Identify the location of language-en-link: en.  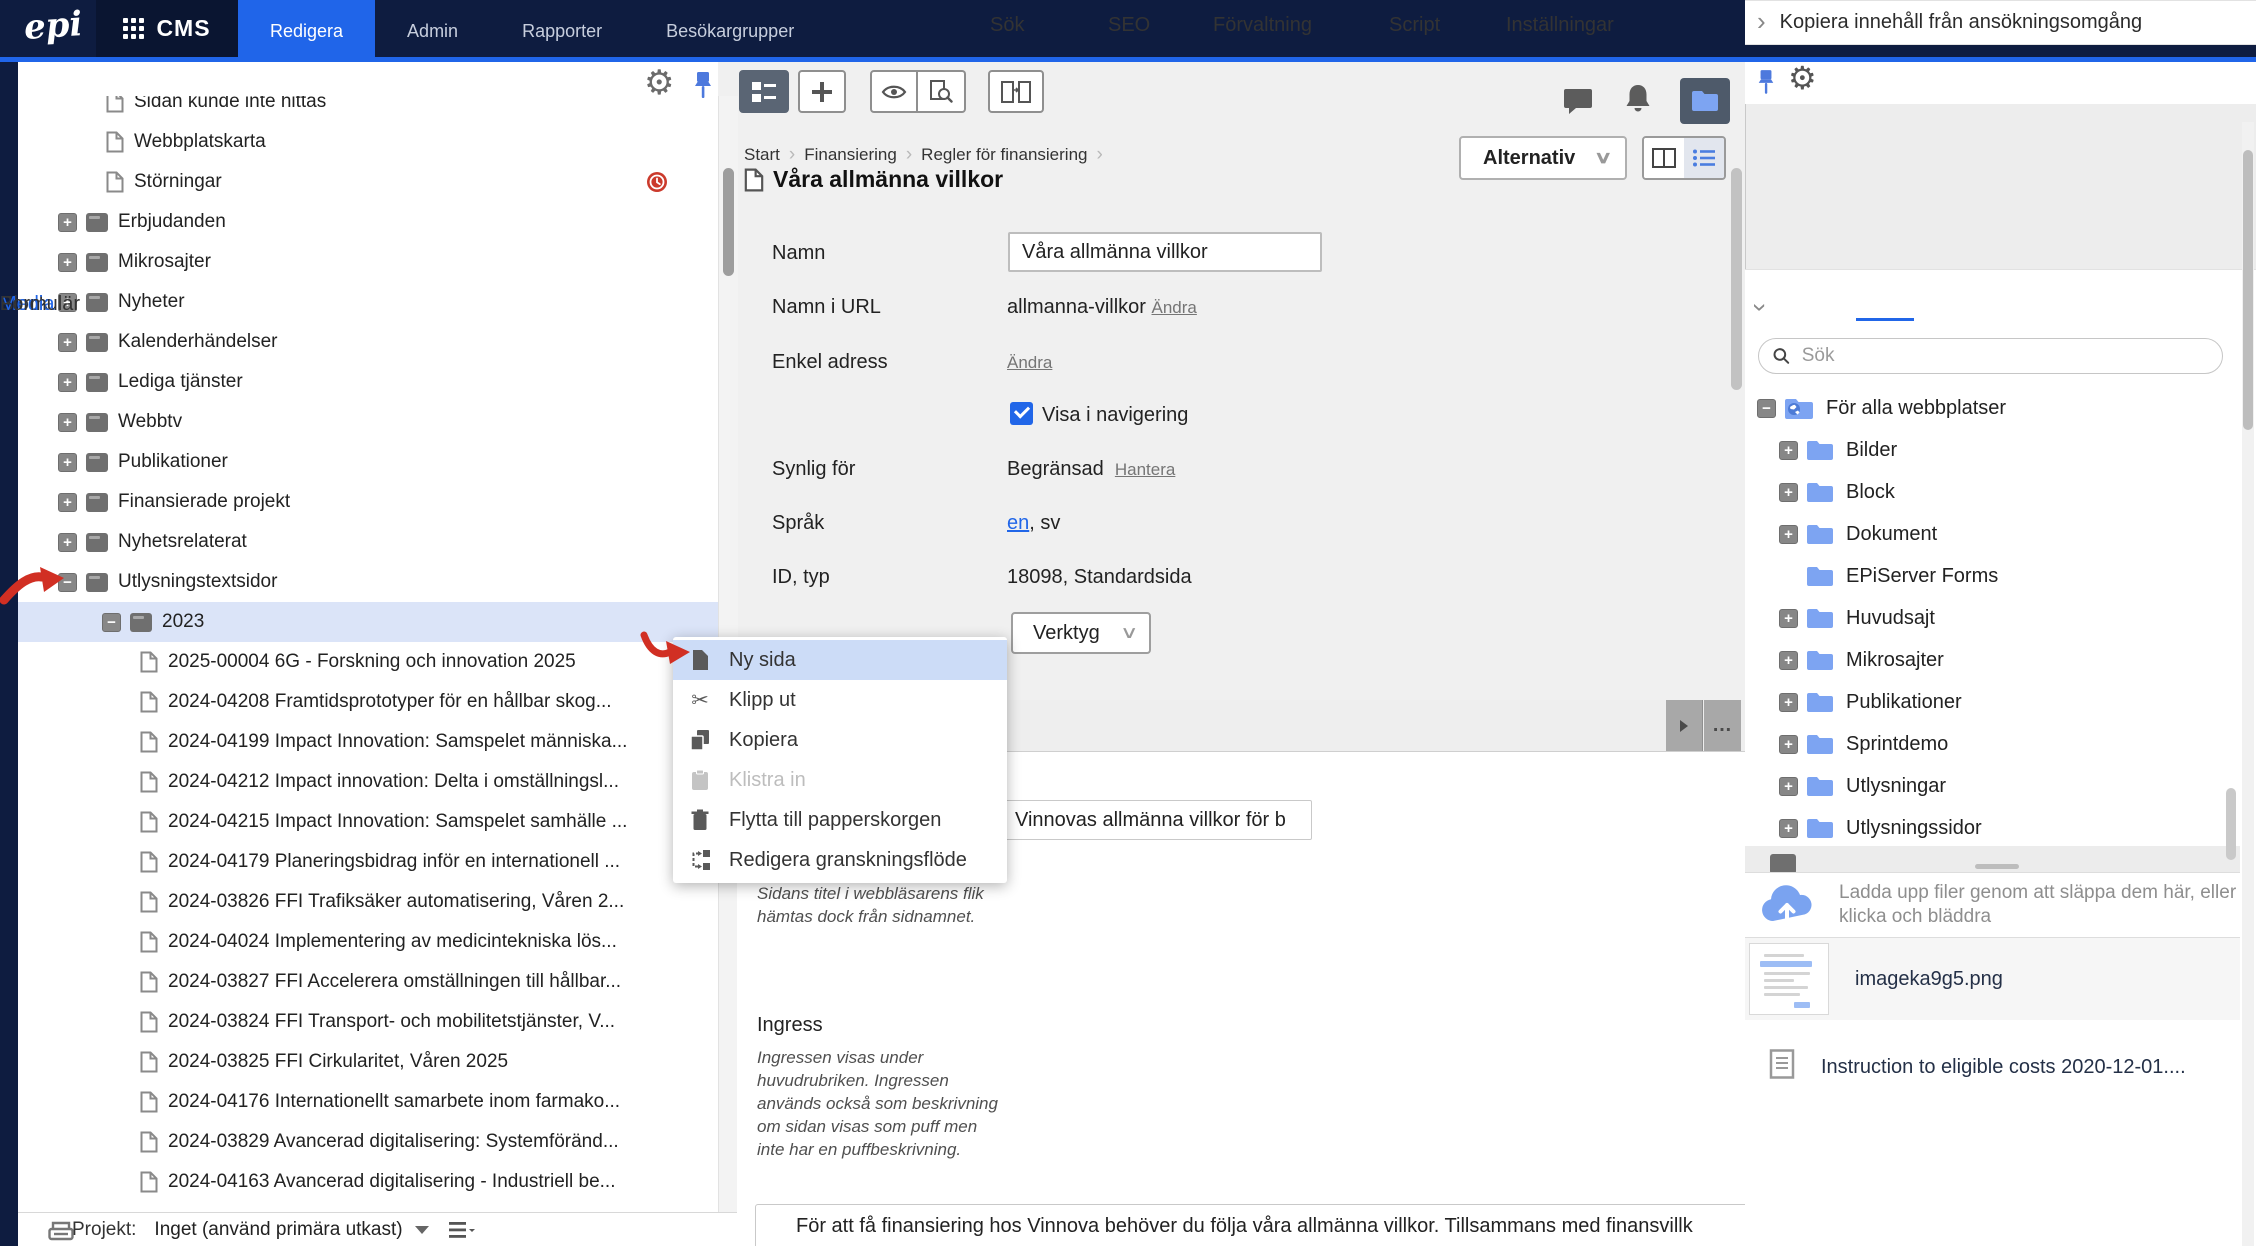
(1018, 523).